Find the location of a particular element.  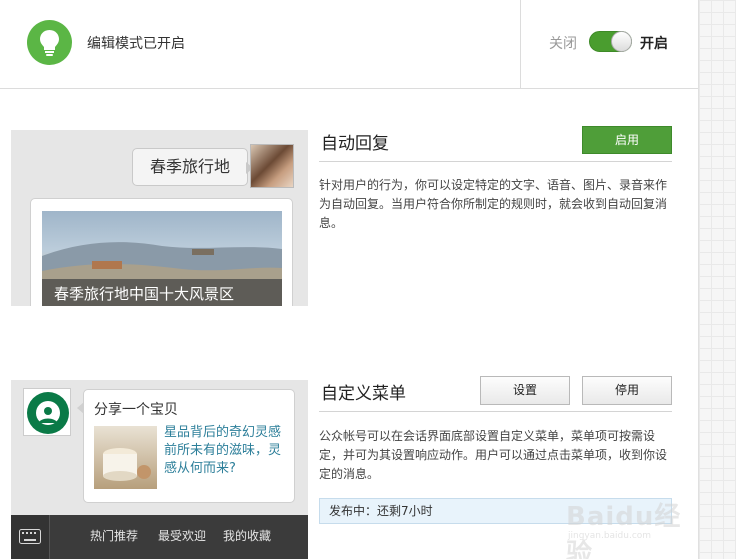

auto-reply-preview: 春季旅行地 春季旅行地中国十大风景区 is located at coordinates (159, 218).